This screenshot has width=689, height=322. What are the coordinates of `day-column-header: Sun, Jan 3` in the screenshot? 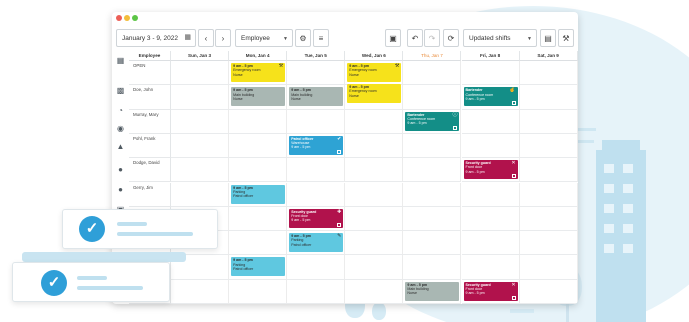 It's located at (200, 56).